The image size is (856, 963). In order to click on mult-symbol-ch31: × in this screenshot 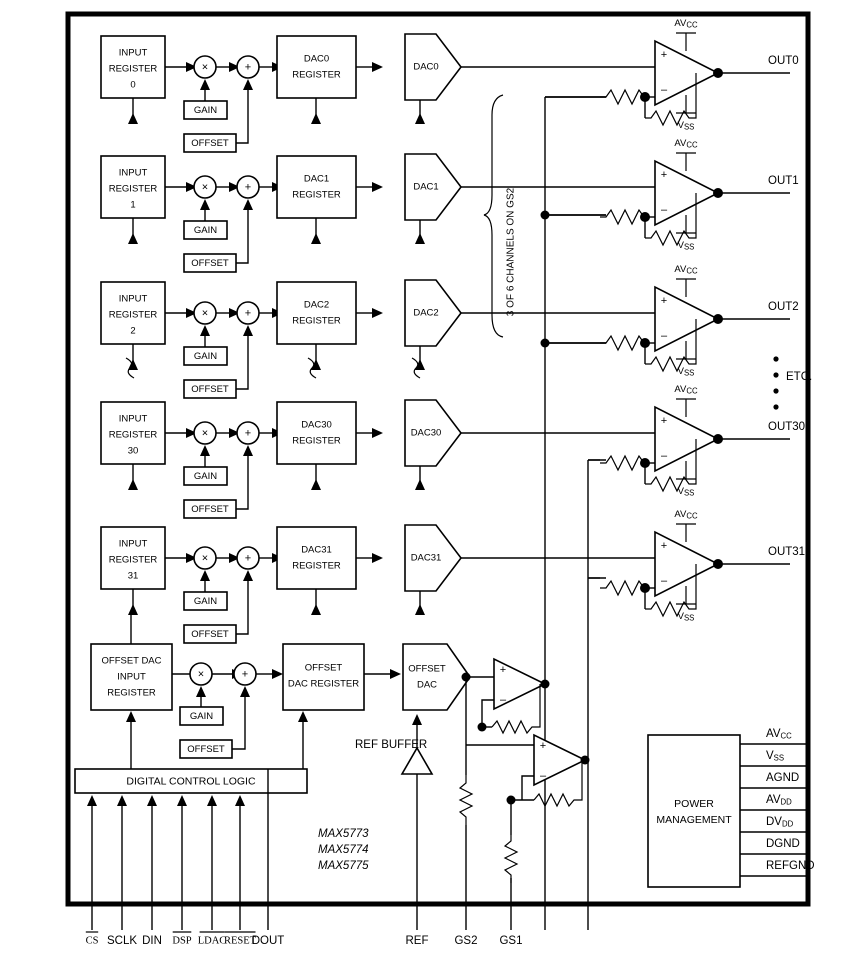, I will do `click(205, 558)`.